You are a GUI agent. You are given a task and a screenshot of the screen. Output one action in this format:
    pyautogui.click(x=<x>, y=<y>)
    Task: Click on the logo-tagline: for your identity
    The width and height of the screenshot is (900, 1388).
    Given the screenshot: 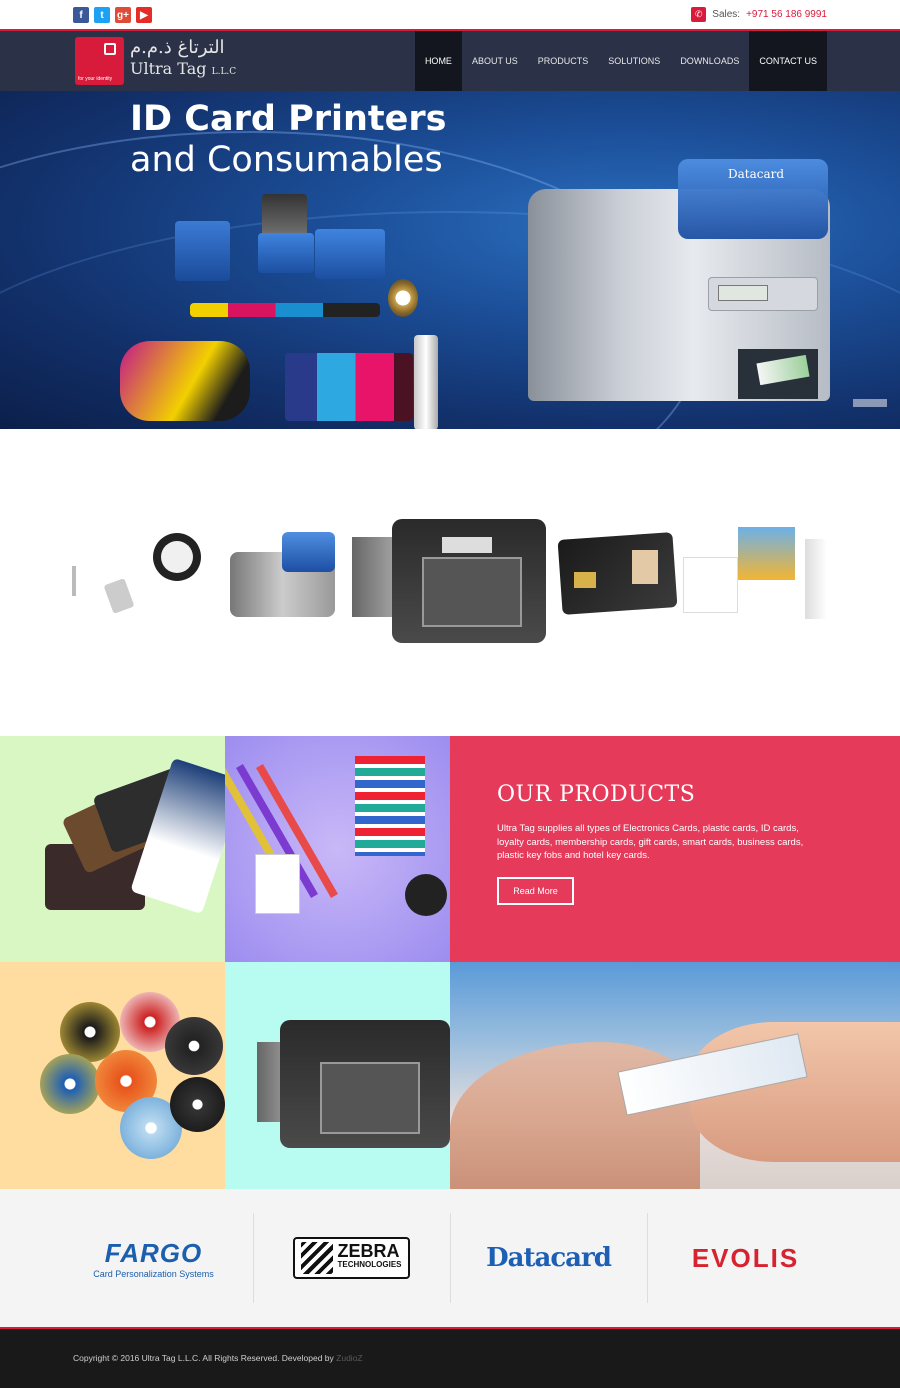 What is the action you would take?
    pyautogui.click(x=95, y=79)
    